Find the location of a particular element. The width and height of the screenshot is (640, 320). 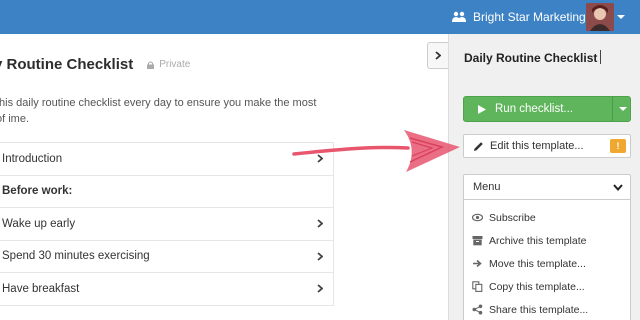

archive-icon is located at coordinates (477, 241).